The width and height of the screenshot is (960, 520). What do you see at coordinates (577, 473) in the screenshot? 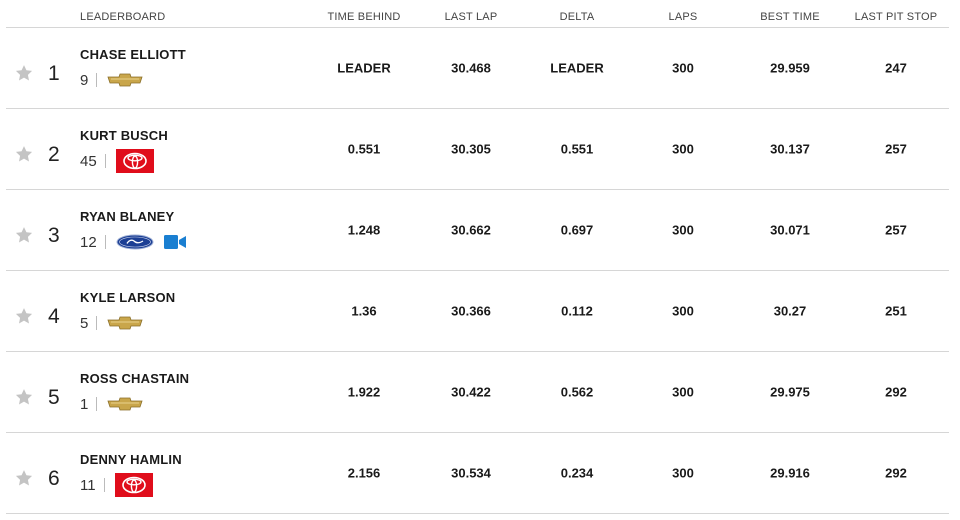
I see `cell-delta: 0.234` at bounding box center [577, 473].